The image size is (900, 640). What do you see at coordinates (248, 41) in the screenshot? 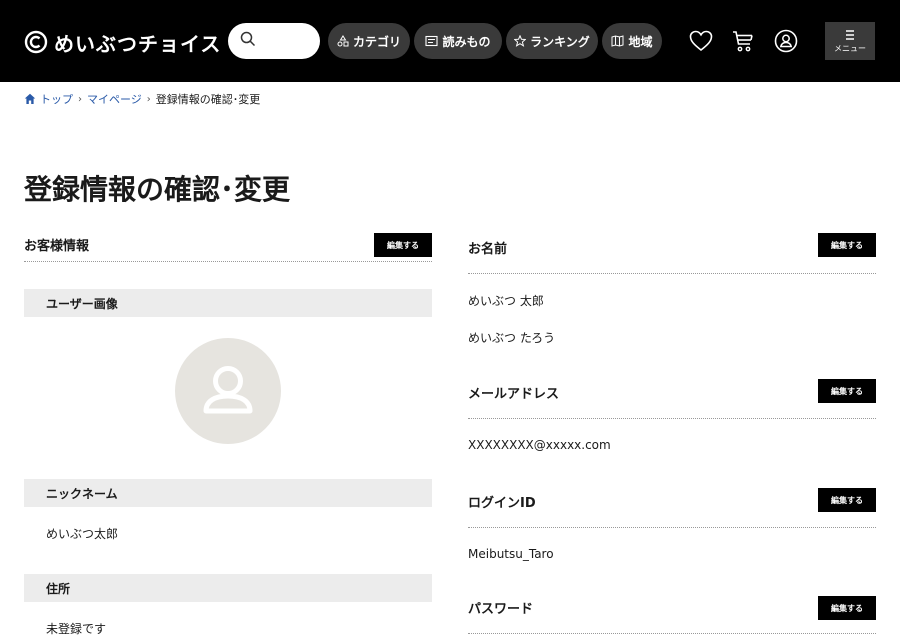
I see `search-icon` at bounding box center [248, 41].